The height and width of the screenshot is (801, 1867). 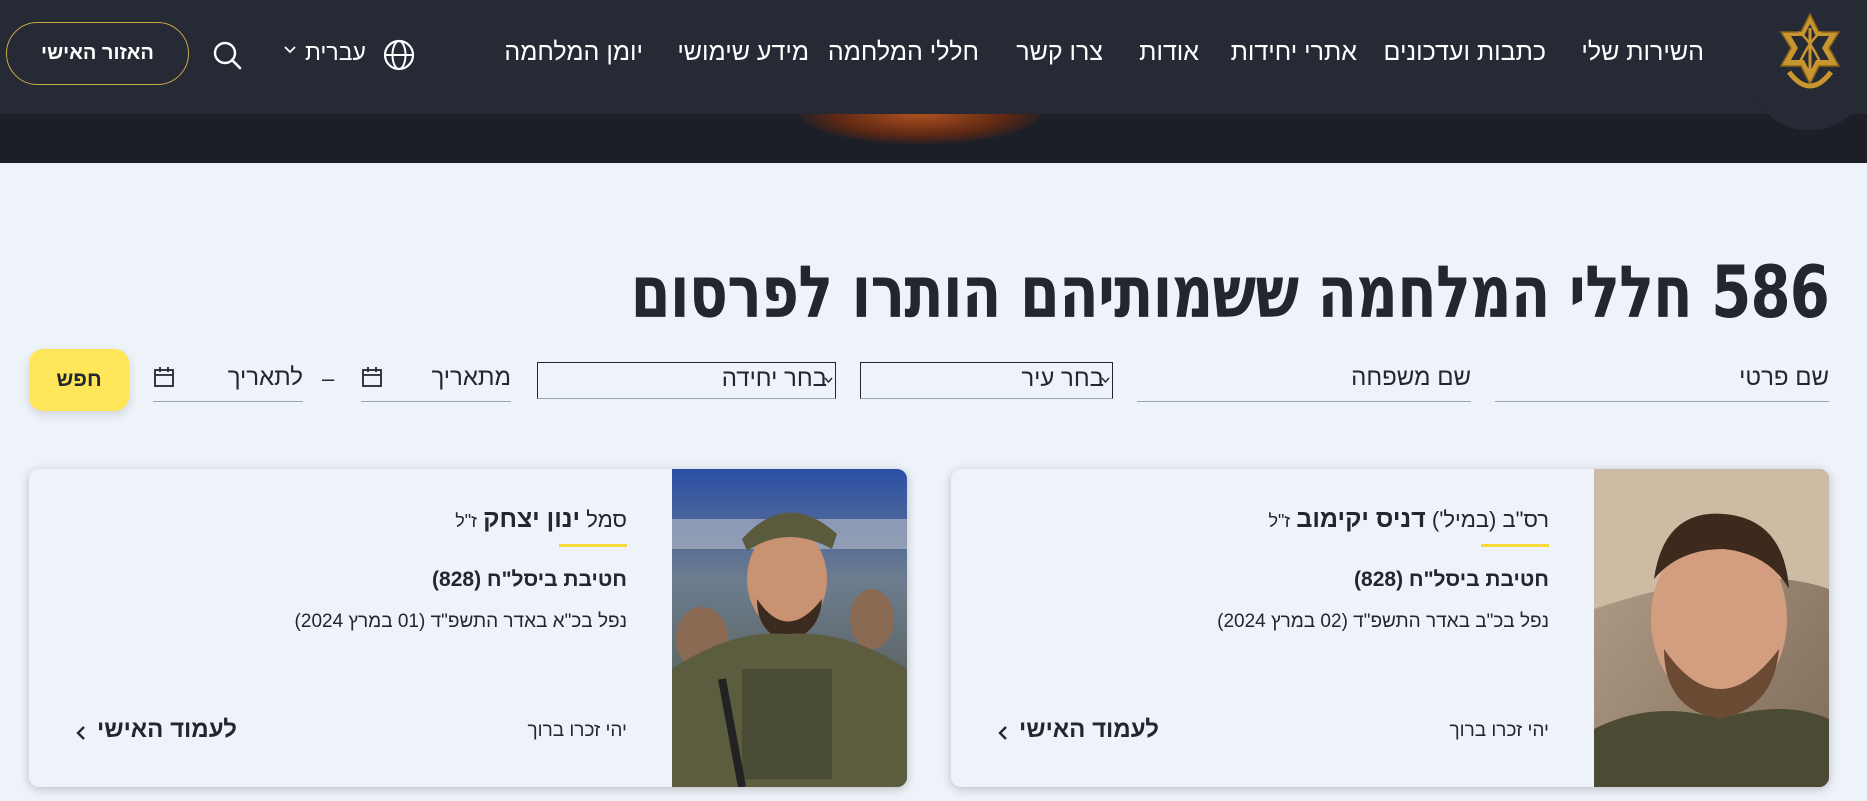 What do you see at coordinates (1169, 52) in the screenshot?
I see `nav-item-about: אודות` at bounding box center [1169, 52].